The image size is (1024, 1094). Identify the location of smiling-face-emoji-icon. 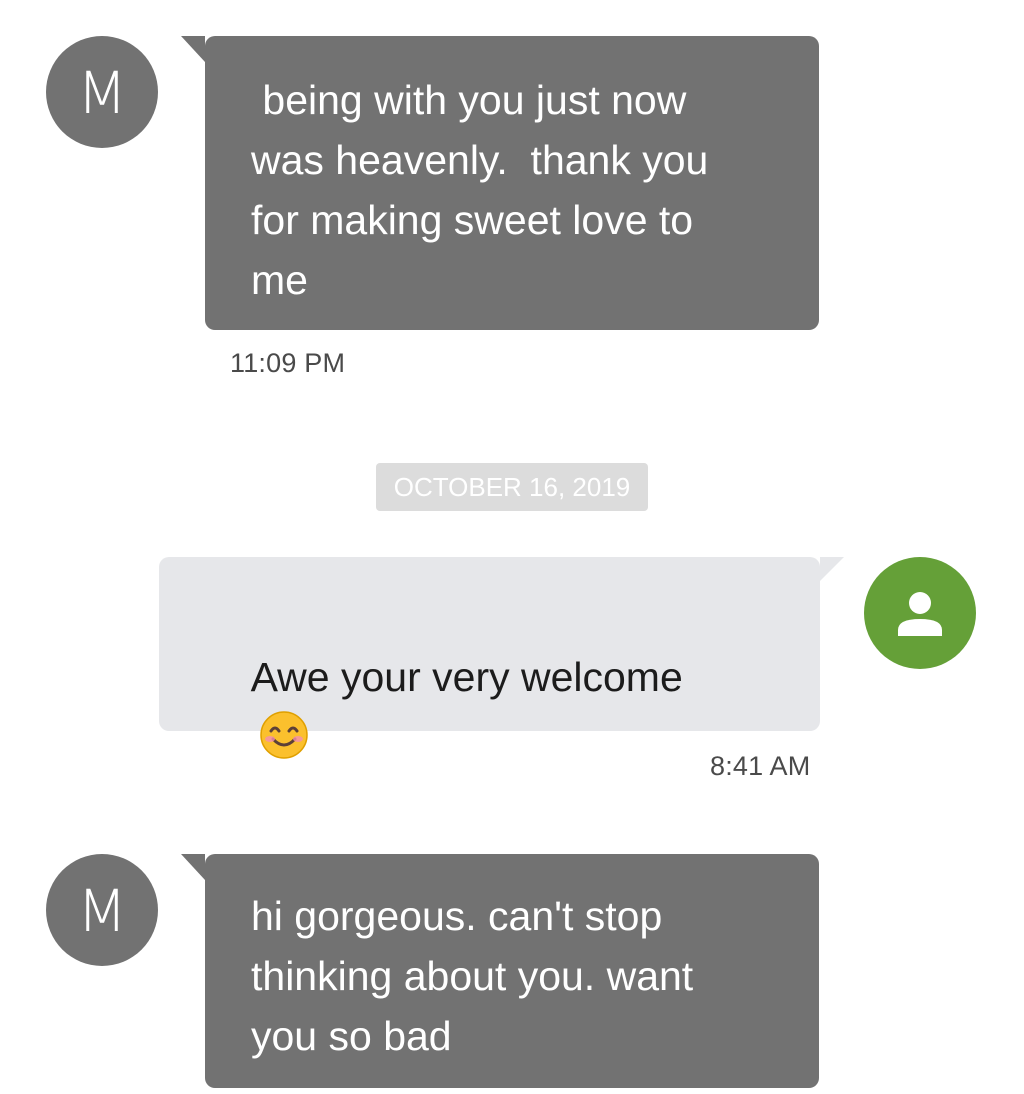
(283, 735).